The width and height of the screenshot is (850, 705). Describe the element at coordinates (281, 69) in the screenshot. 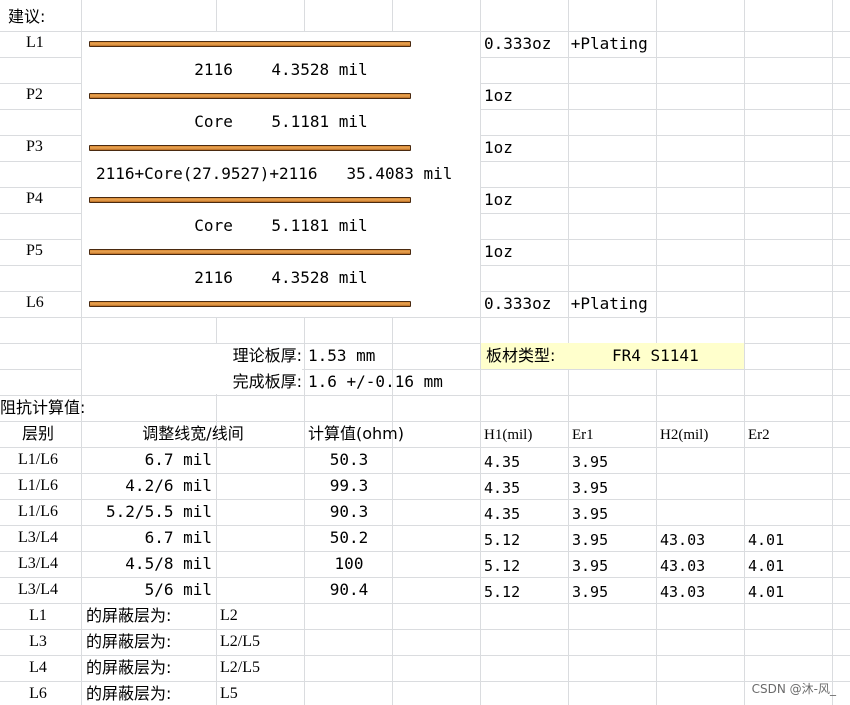

I see `dielectric-1: 2116 4.3528 mil` at that location.